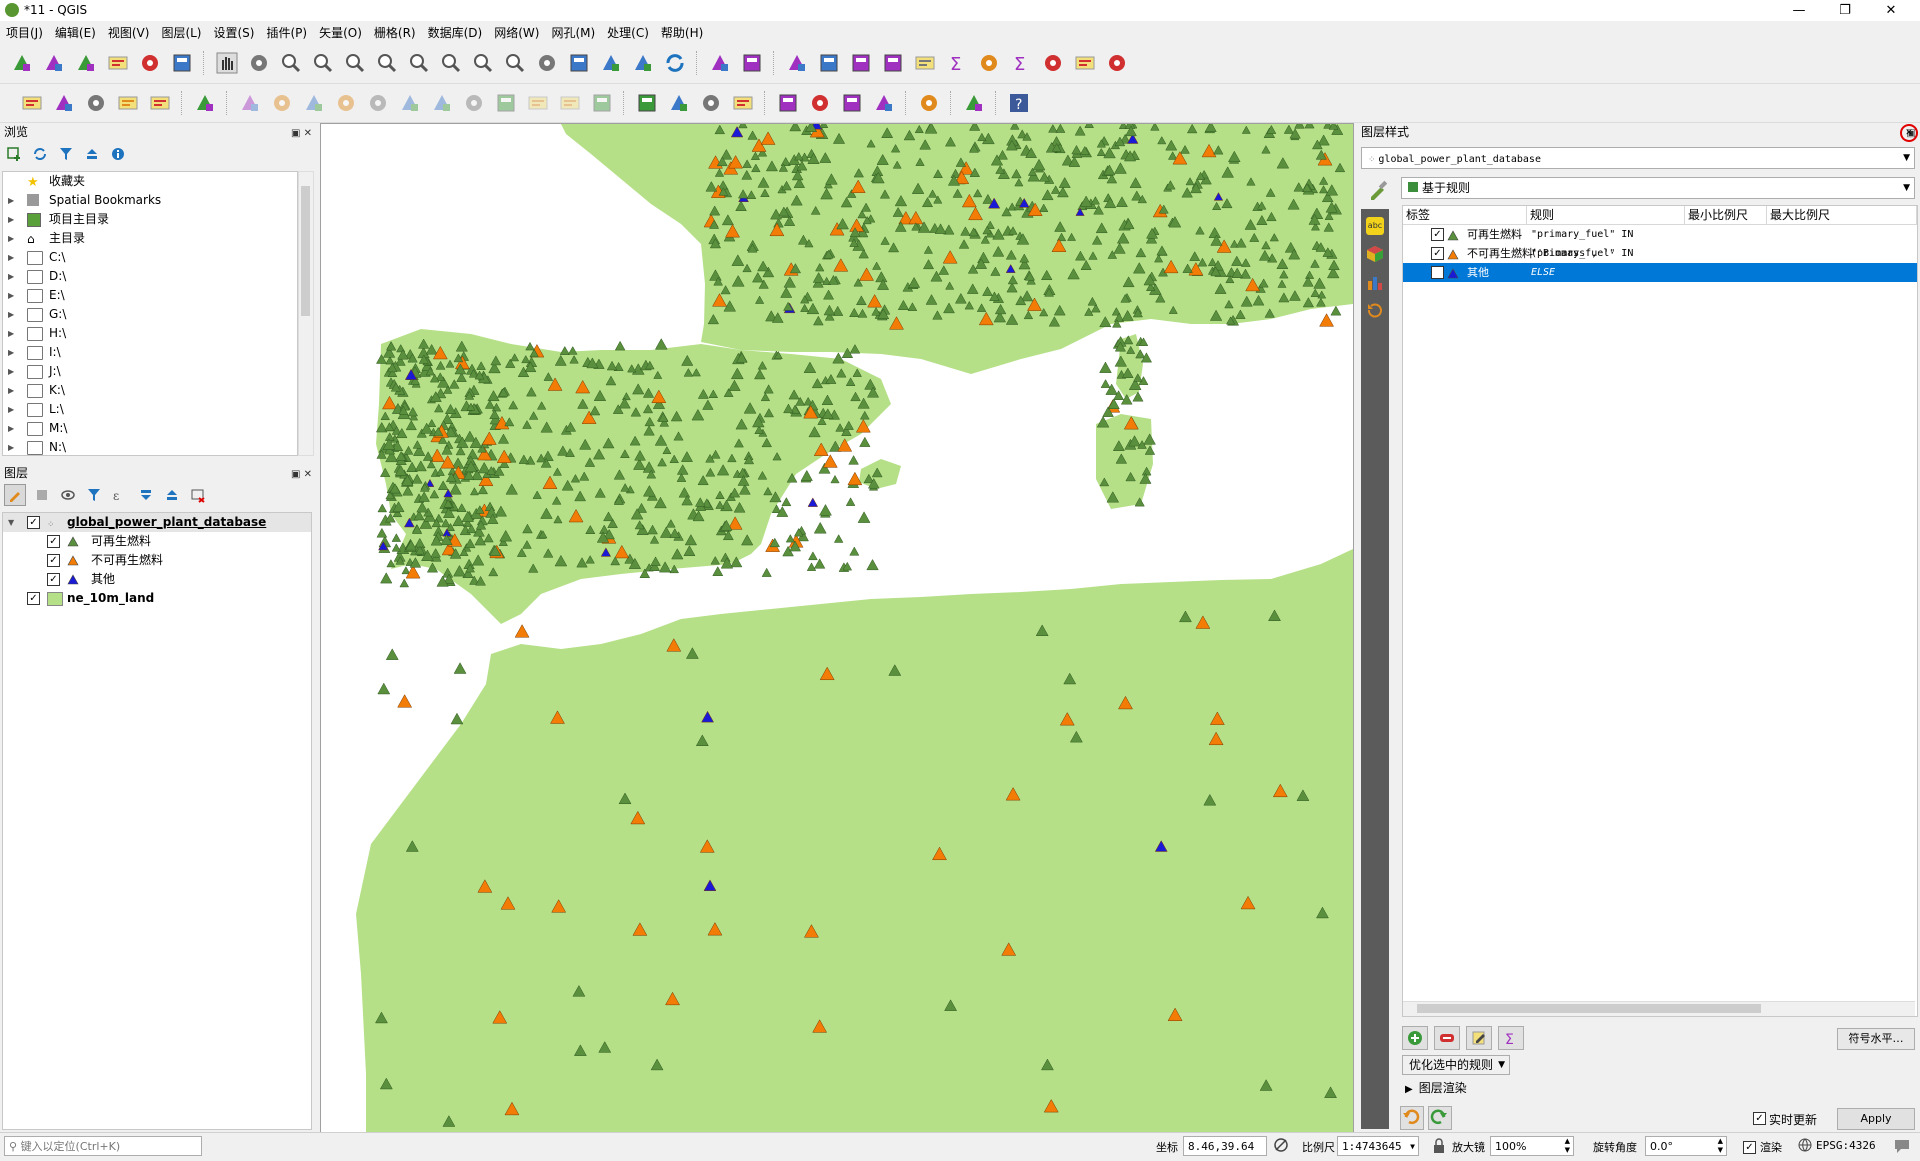  What do you see at coordinates (579, 63) in the screenshot?
I see `temporal-controller-icon` at bounding box center [579, 63].